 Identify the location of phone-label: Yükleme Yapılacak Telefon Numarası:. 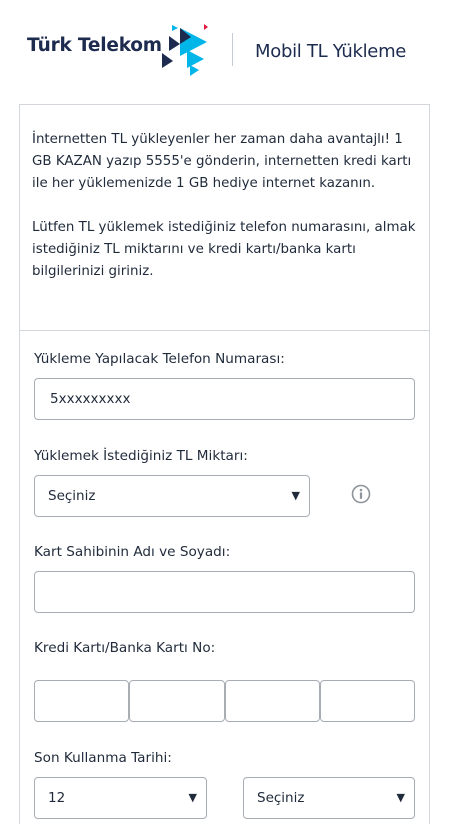
(159, 359).